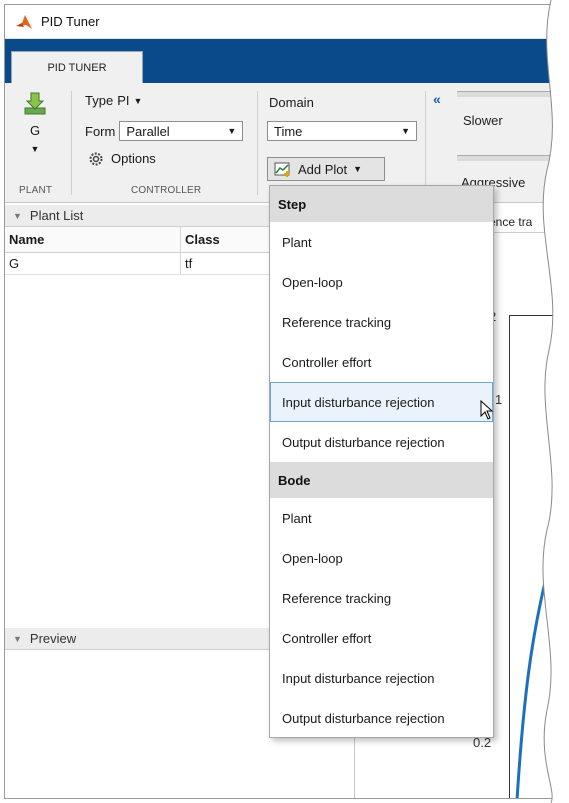 The image size is (569, 803). I want to click on collapse-toolstrip-icon: «, so click(437, 99).